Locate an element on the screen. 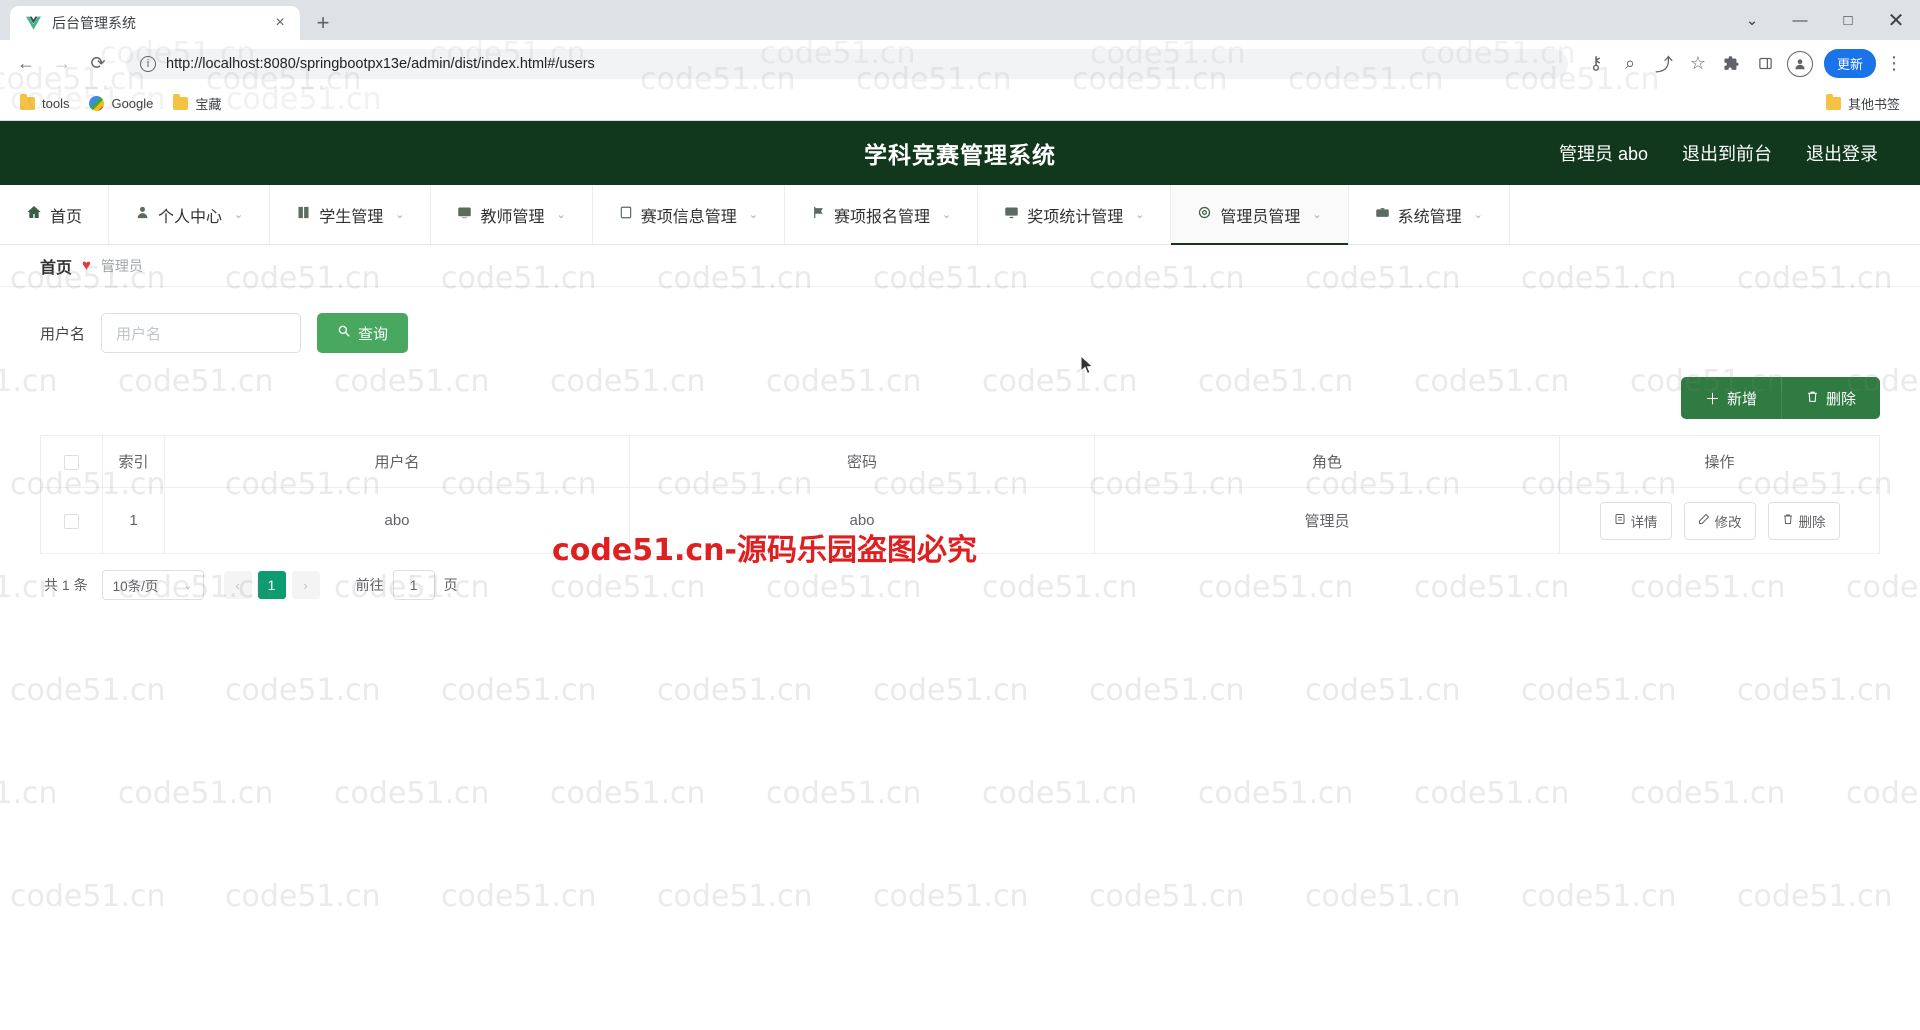  bookmark-star-icon: ☆ is located at coordinates (1698, 64).